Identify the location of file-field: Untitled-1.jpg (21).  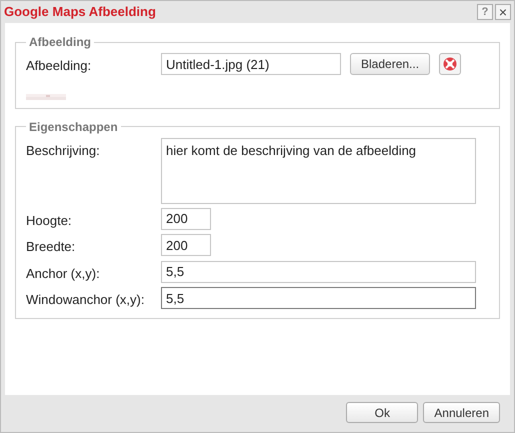
(251, 64).